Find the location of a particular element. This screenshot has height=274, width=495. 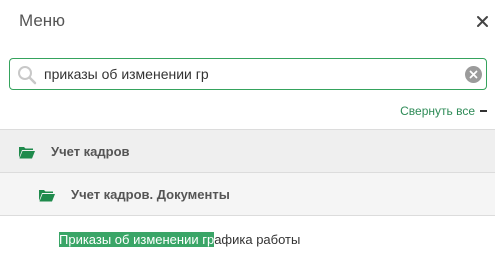

close-button is located at coordinates (483, 22).